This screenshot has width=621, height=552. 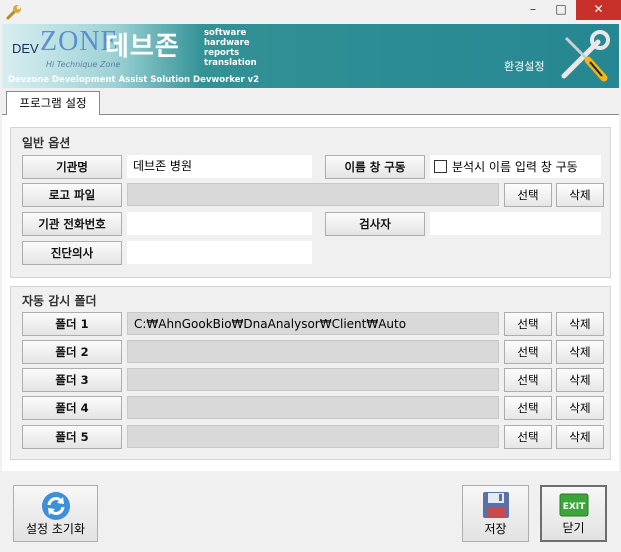 I want to click on save-label: 저장, so click(x=495, y=529).